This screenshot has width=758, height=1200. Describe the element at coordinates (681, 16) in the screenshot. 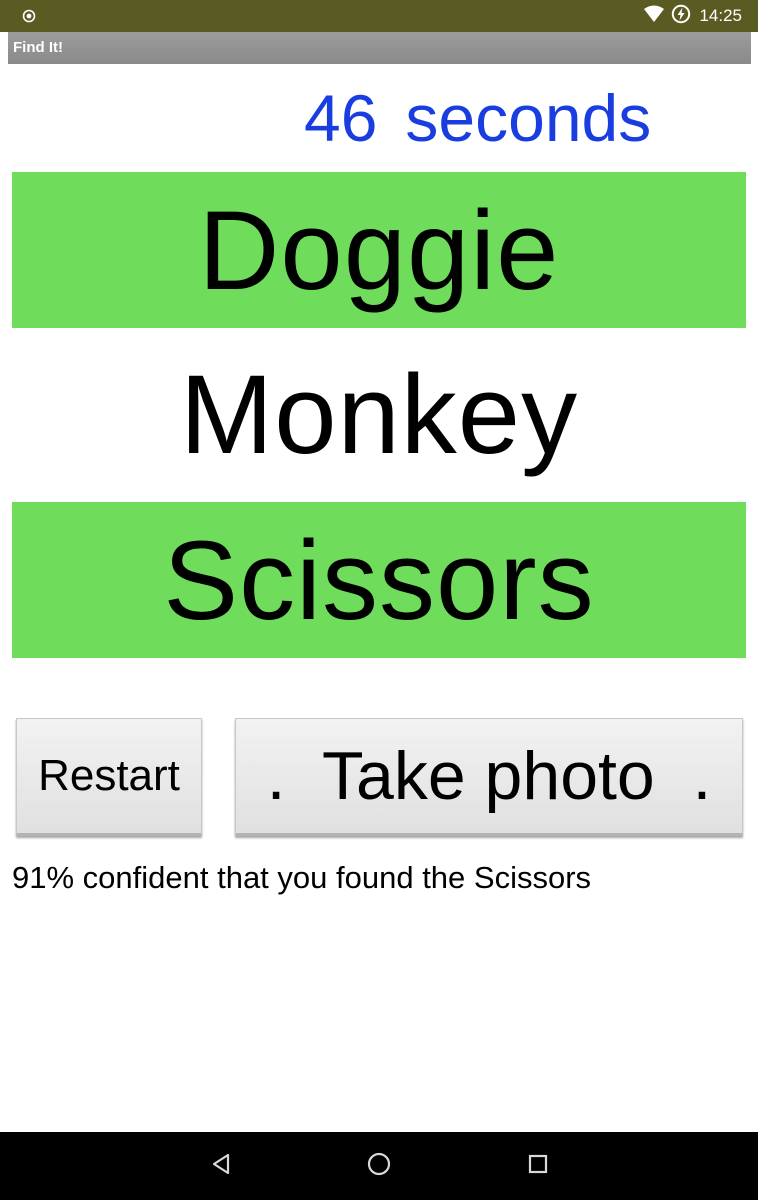

I see `battery-charging-icon` at that location.